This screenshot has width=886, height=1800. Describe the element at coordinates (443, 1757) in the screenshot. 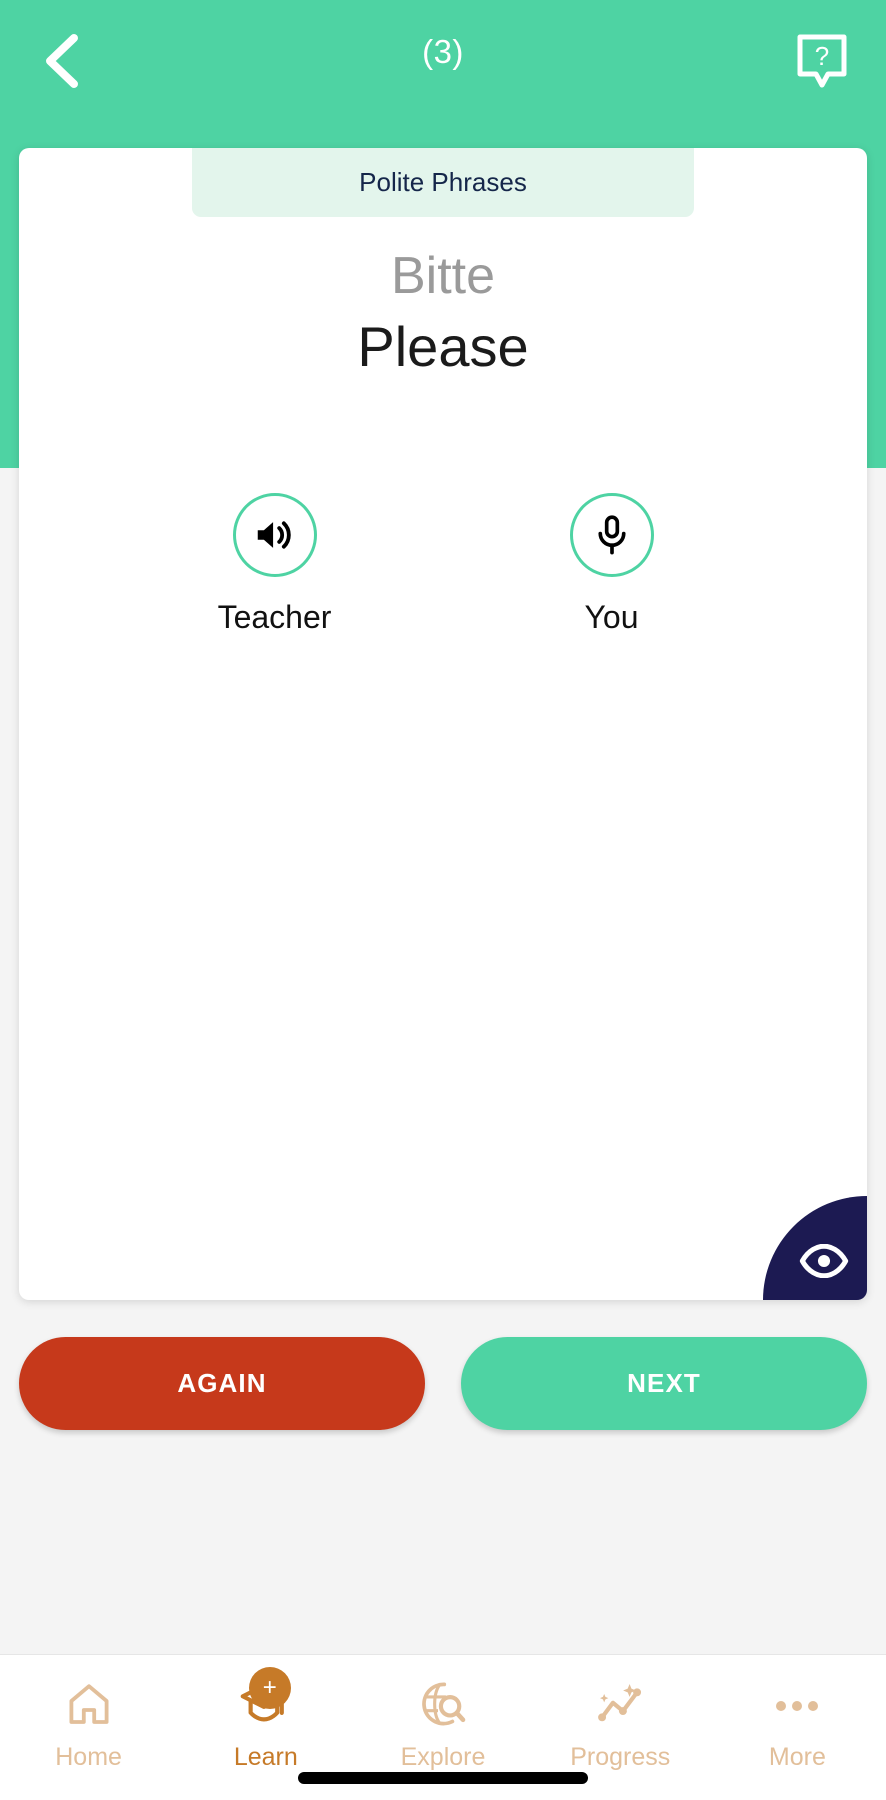

I see `nav-label-explore: Explore` at that location.